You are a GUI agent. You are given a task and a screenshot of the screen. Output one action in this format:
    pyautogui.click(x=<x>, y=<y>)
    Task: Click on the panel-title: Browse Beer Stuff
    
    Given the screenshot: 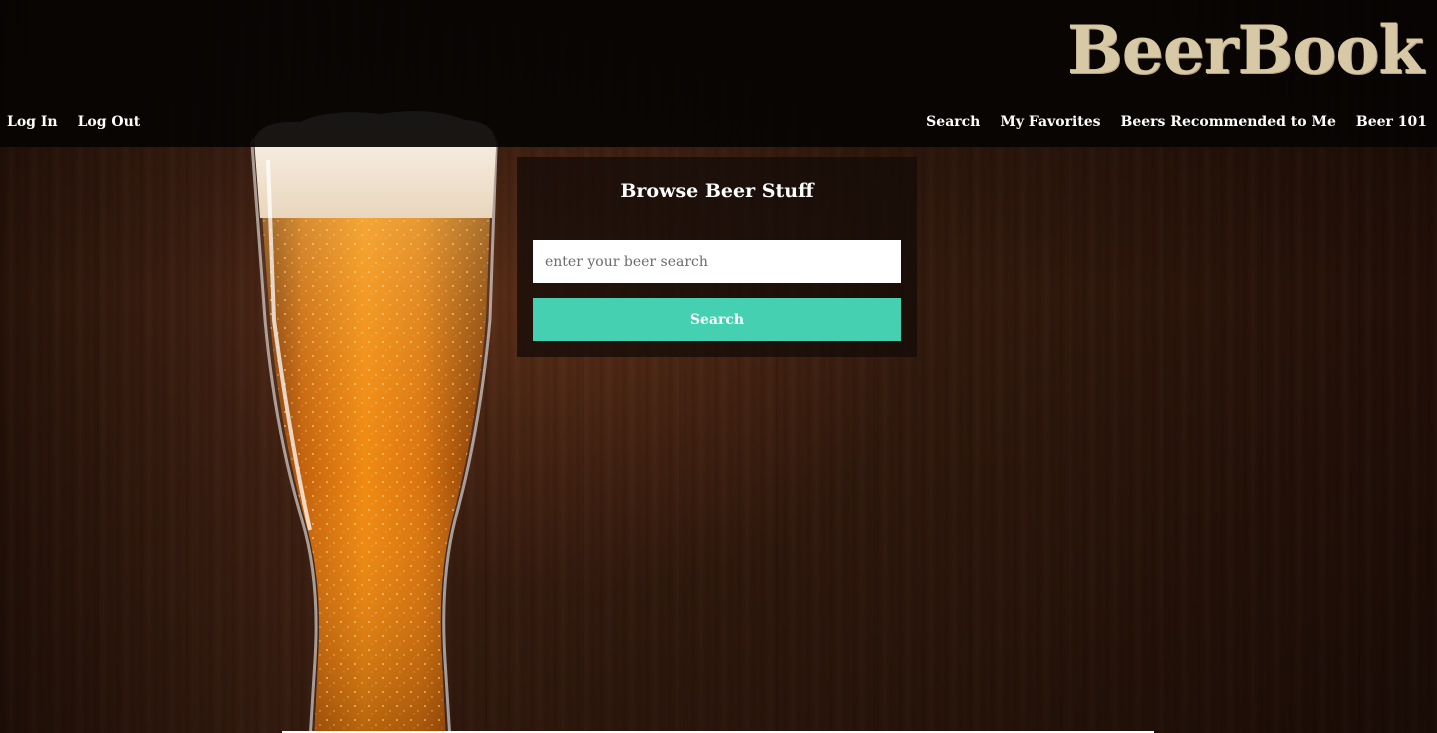 What is the action you would take?
    pyautogui.click(x=717, y=191)
    